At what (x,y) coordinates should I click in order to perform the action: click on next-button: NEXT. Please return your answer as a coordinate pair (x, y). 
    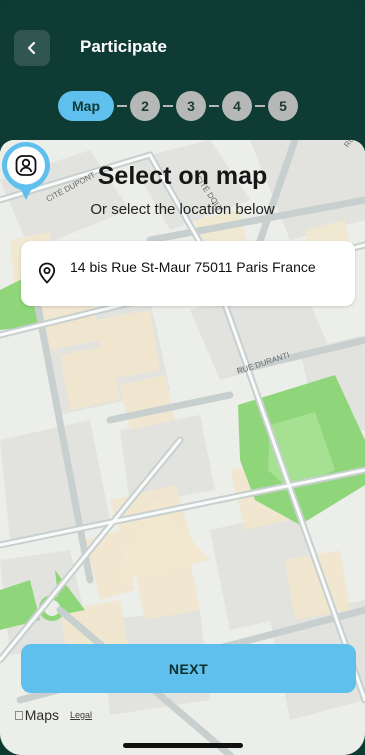
    Looking at the image, I should click on (188, 668).